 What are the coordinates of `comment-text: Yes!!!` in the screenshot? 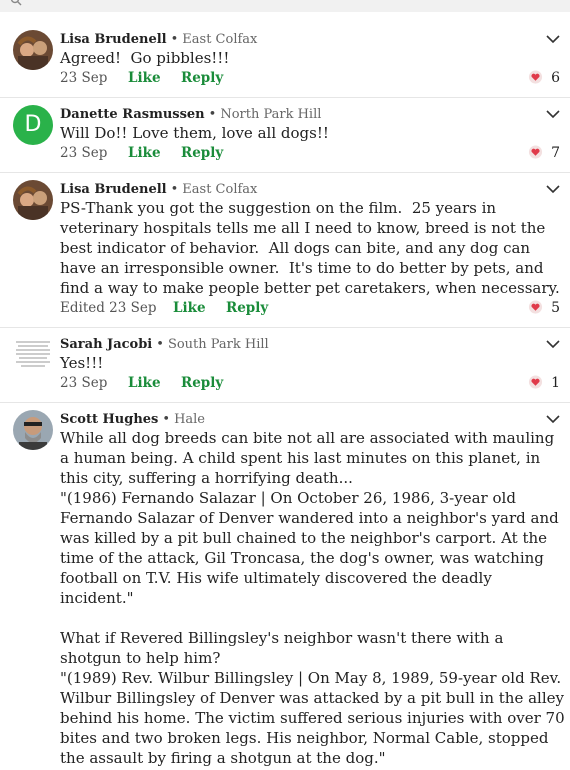 It's located at (82, 363).